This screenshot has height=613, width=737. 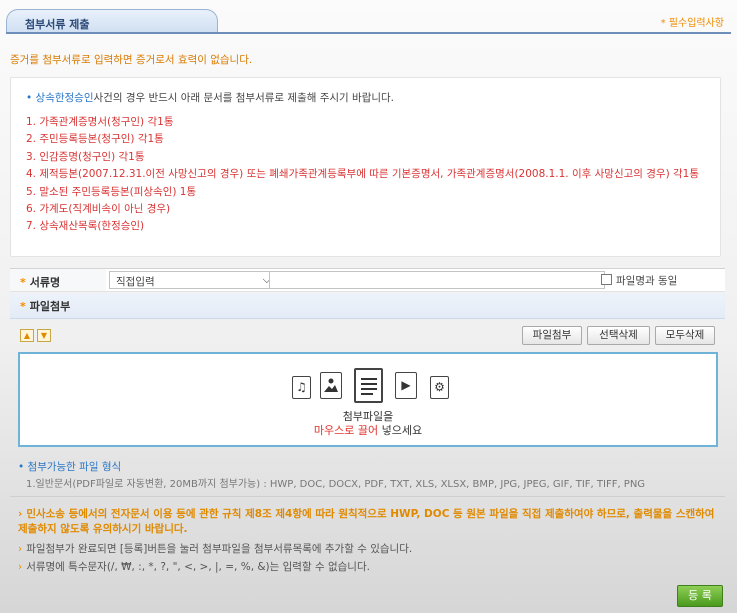 I want to click on delete-all-button: 모두삭제, so click(x=685, y=335).